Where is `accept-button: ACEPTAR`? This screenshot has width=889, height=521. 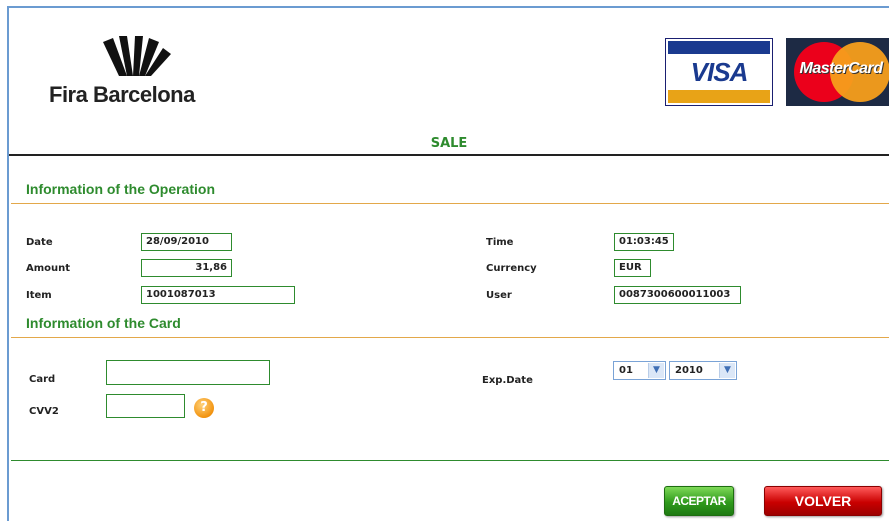
accept-button: ACEPTAR is located at coordinates (699, 501).